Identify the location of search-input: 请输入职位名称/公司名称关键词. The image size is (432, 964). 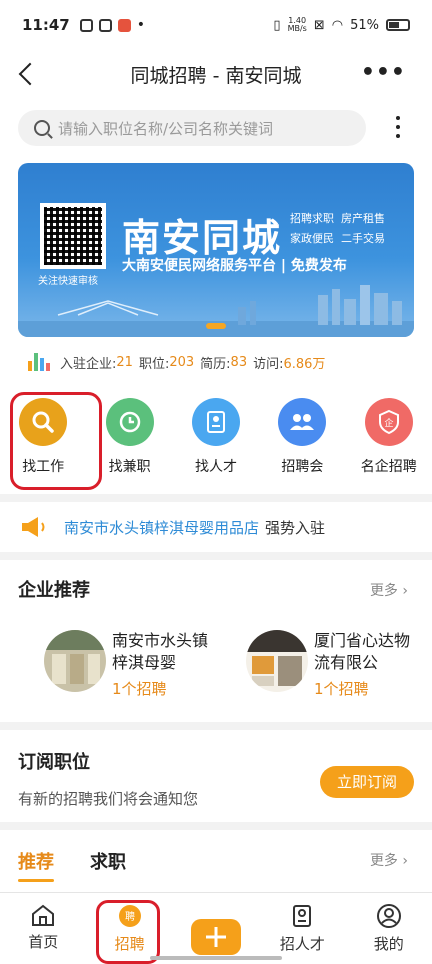
(192, 128).